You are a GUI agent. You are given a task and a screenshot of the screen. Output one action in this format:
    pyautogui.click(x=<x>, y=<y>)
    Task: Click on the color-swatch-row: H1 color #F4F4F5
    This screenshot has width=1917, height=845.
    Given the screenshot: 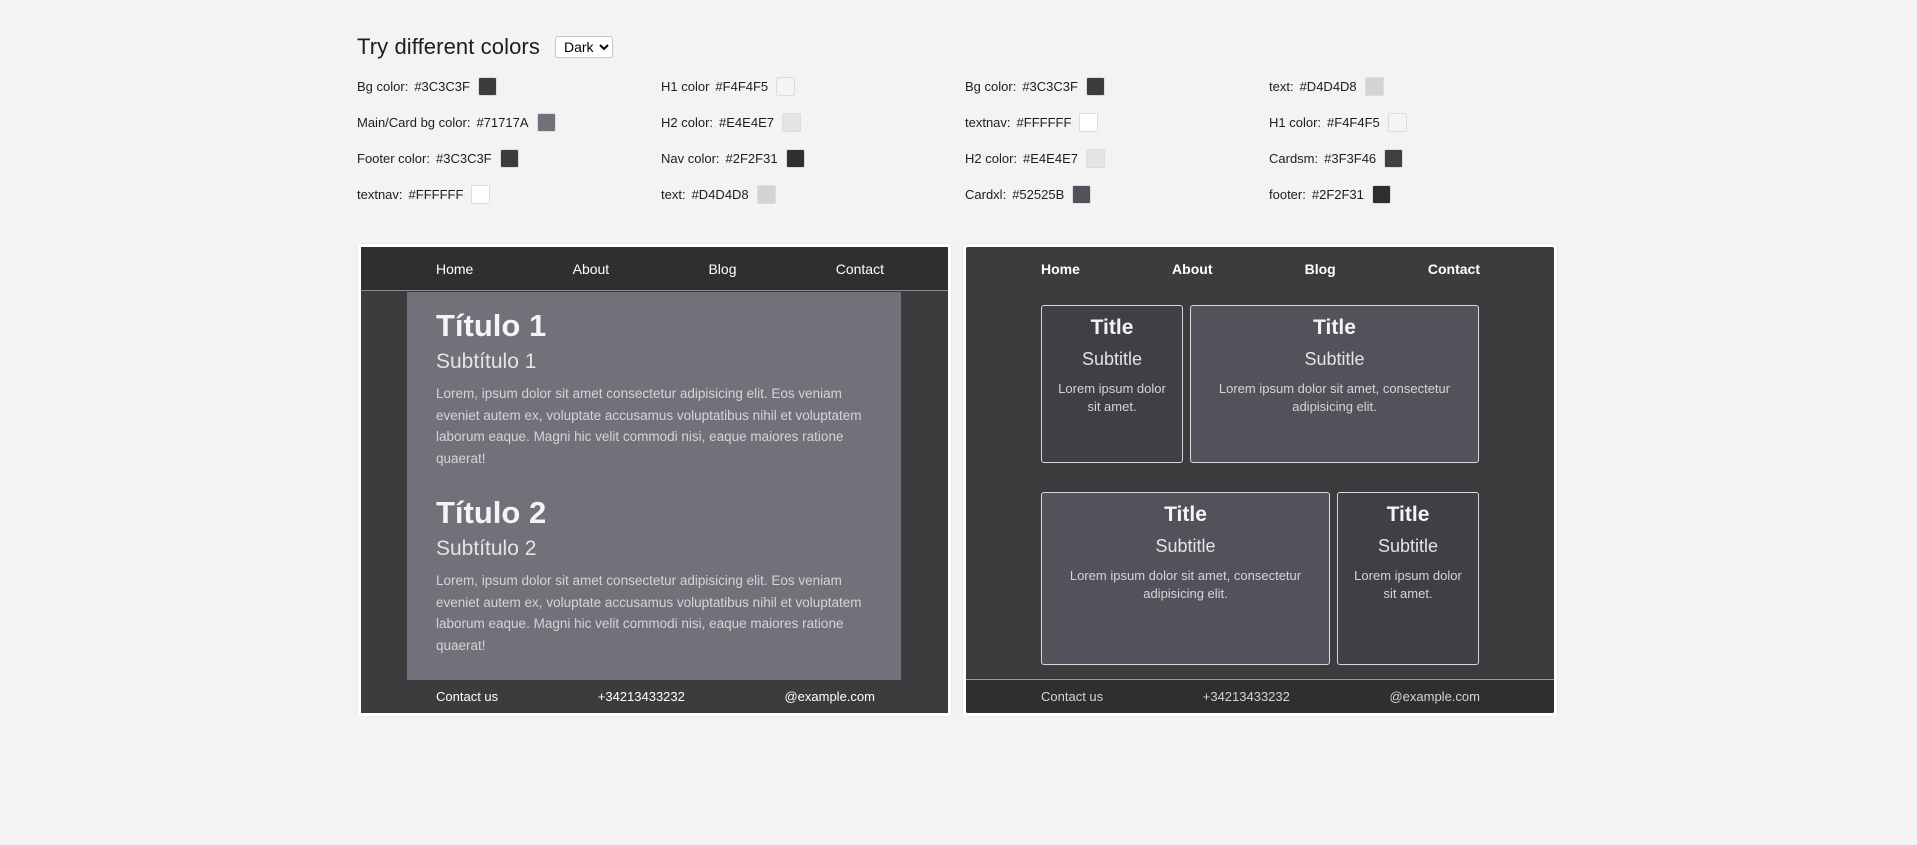 What is the action you would take?
    pyautogui.click(x=813, y=86)
    